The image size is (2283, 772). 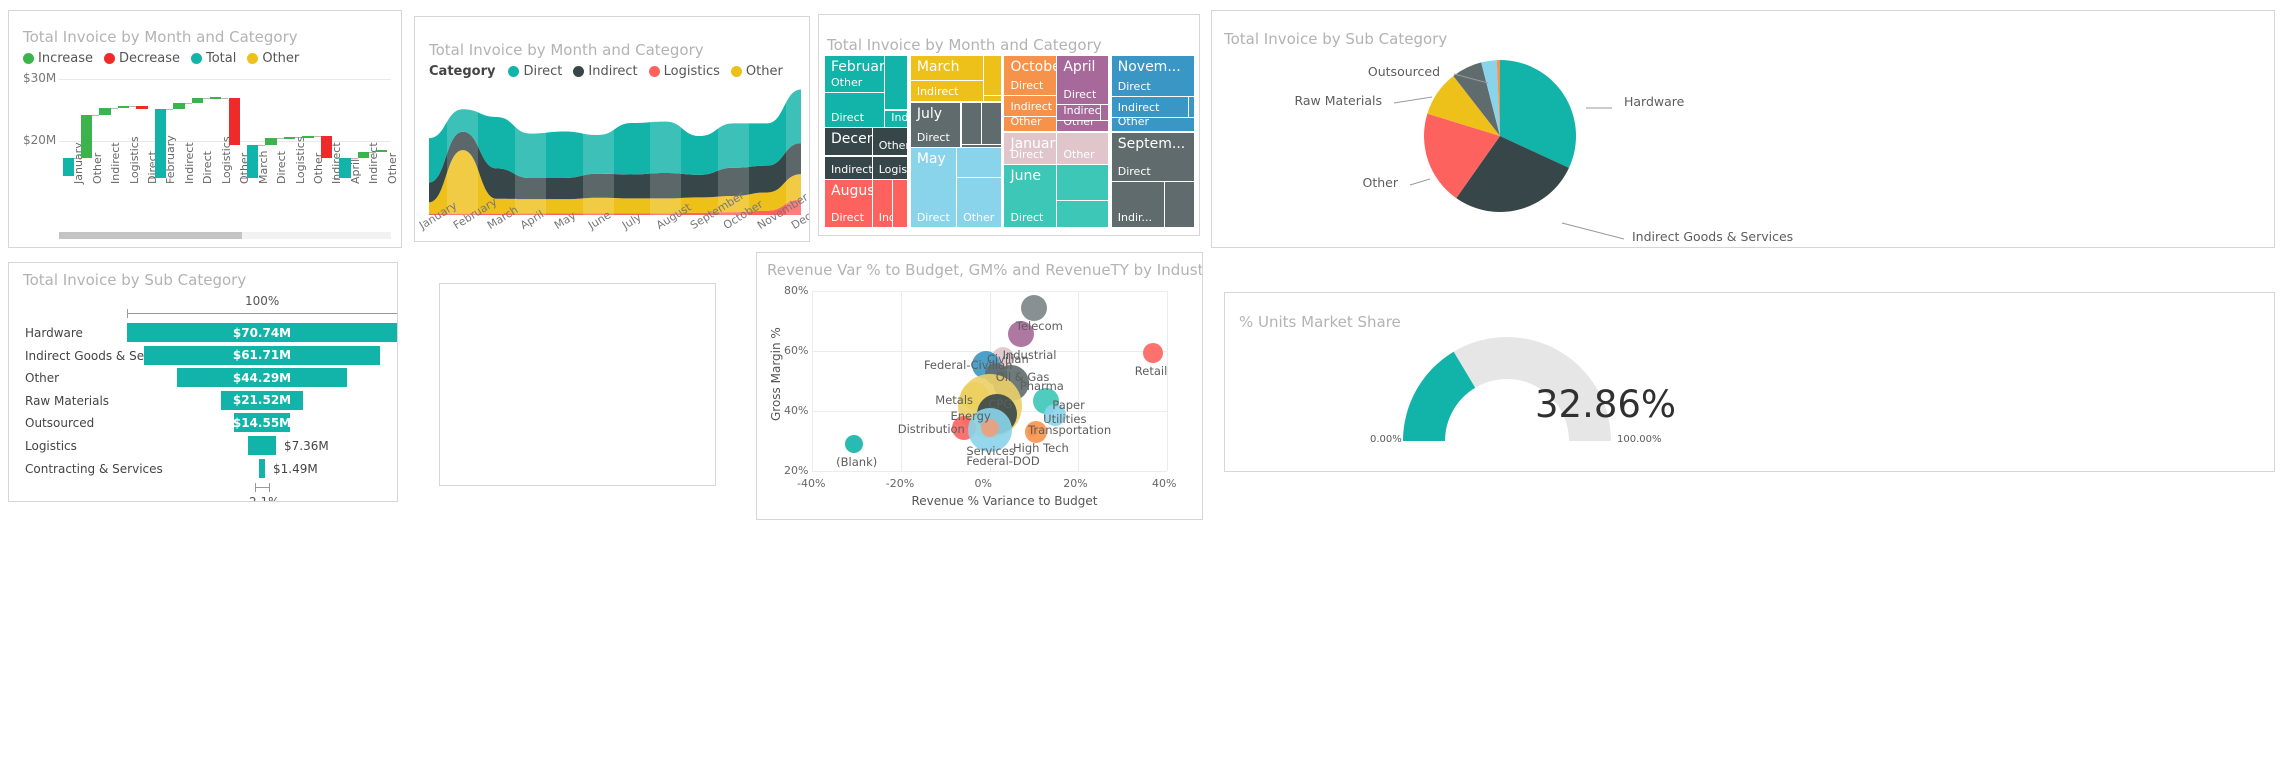 What do you see at coordinates (1338, 100) in the screenshot?
I see `pie-label: Raw Materials` at bounding box center [1338, 100].